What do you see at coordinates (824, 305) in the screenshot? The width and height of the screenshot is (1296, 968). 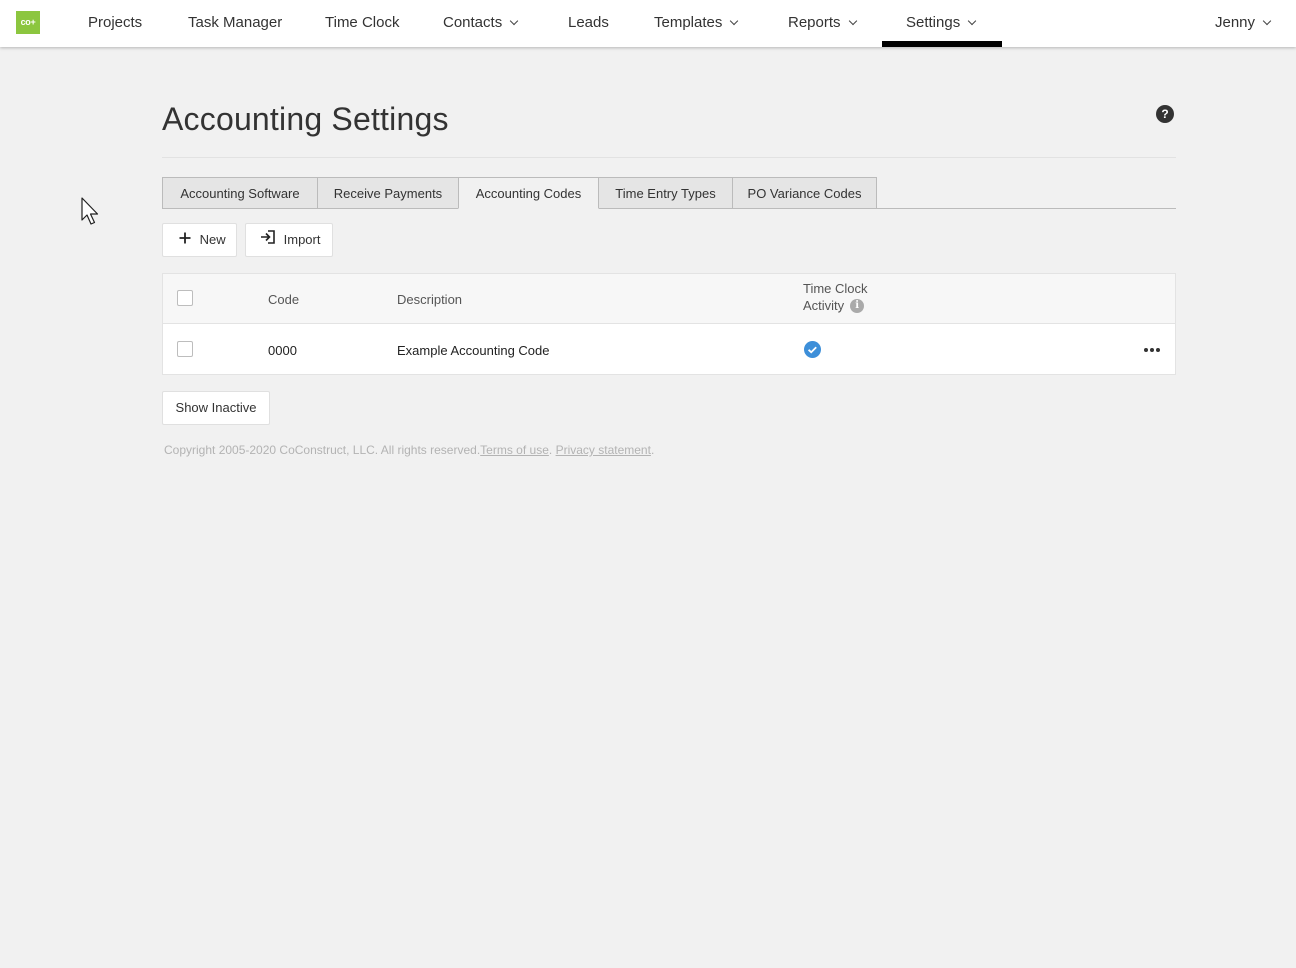 I see `column-header-time-clock-line2: Activity` at bounding box center [824, 305].